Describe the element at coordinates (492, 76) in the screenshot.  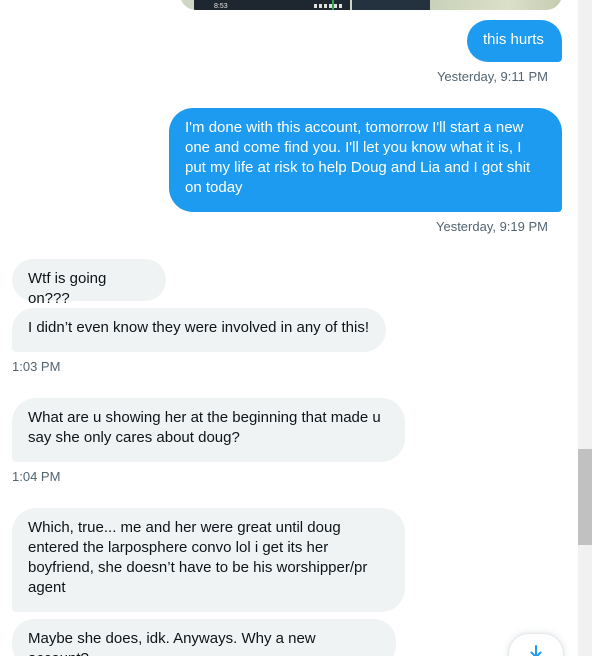
I see `message-timestamp: Yesterday, 9:11 PM` at that location.